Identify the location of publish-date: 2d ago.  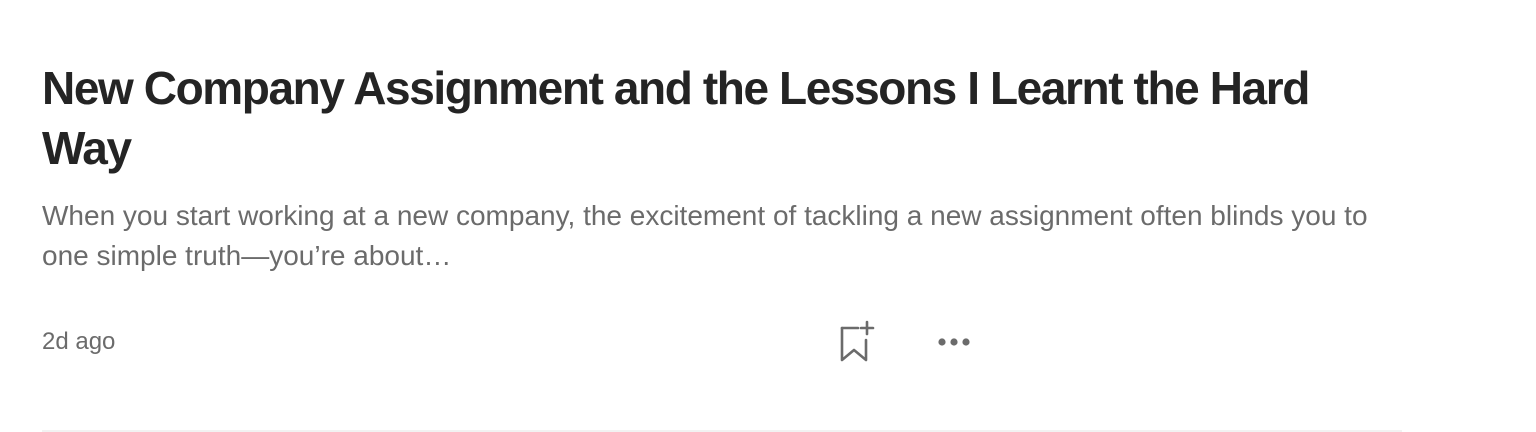
(79, 341).